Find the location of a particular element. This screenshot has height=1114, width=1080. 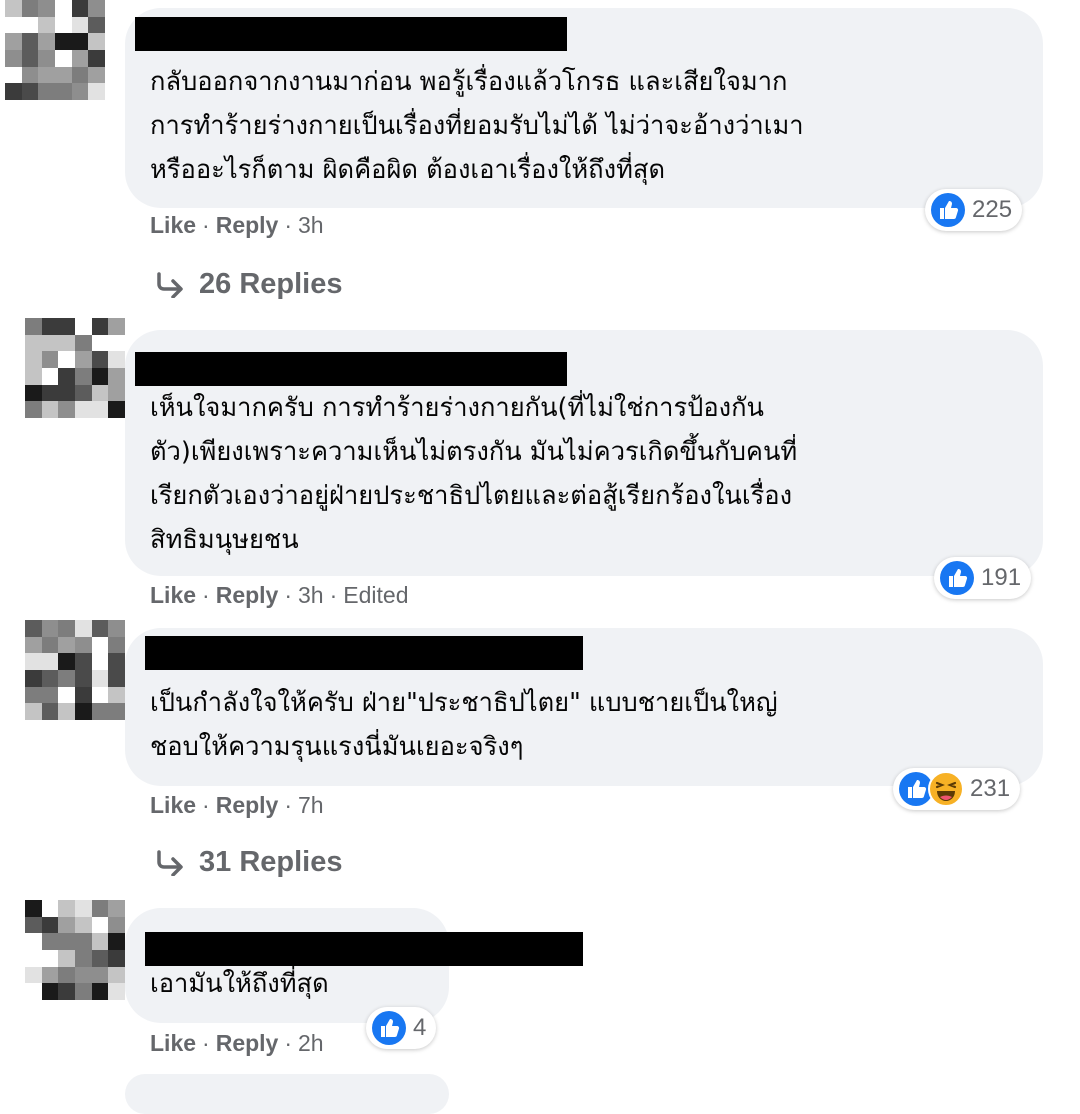

reaction-count: 231 is located at coordinates (957, 789).